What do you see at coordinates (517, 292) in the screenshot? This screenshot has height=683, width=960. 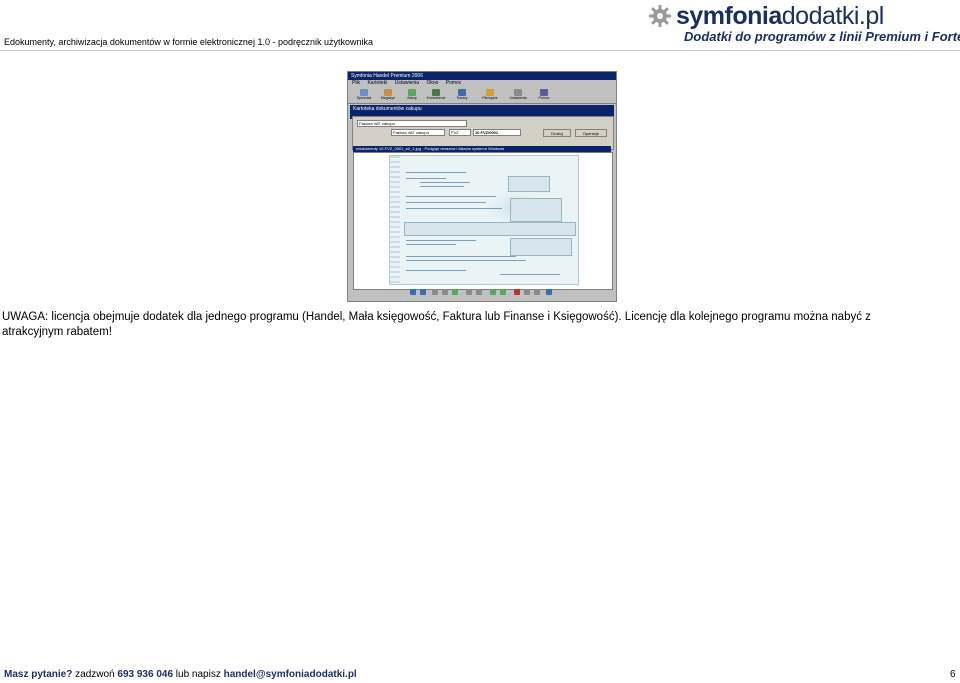 I see `delete-icon` at bounding box center [517, 292].